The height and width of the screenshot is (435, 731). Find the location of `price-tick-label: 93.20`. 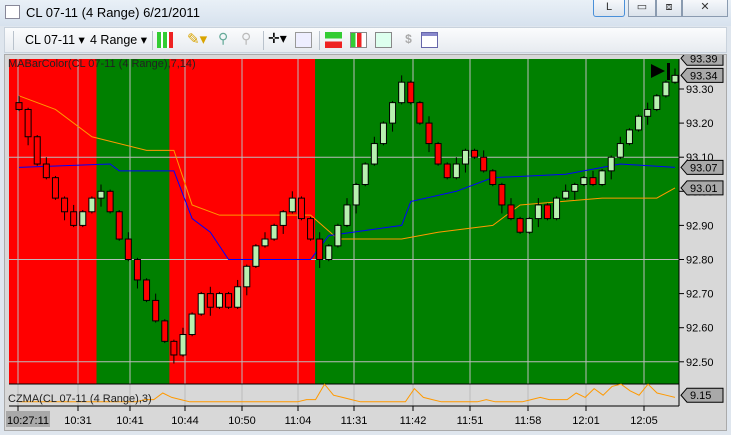

price-tick-label: 93.20 is located at coordinates (700, 124).